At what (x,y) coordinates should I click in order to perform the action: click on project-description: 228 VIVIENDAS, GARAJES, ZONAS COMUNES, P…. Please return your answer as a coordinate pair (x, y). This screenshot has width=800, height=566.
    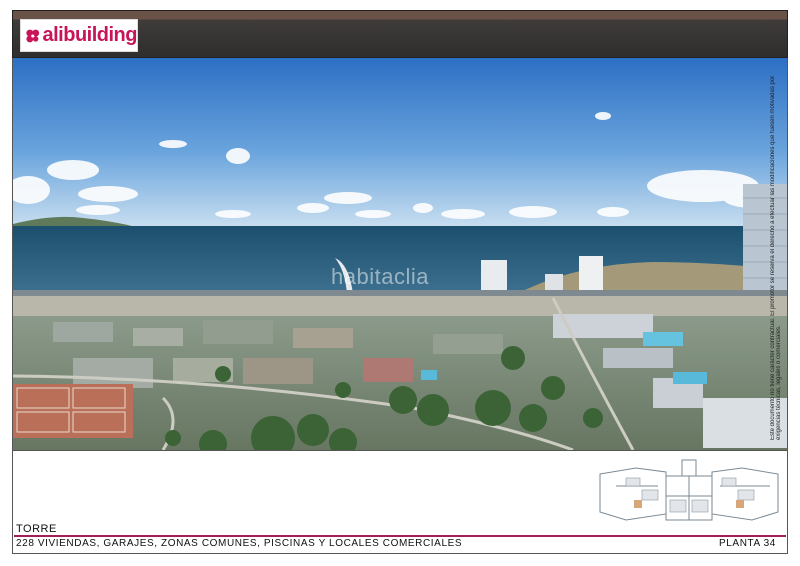
    Looking at the image, I should click on (239, 543).